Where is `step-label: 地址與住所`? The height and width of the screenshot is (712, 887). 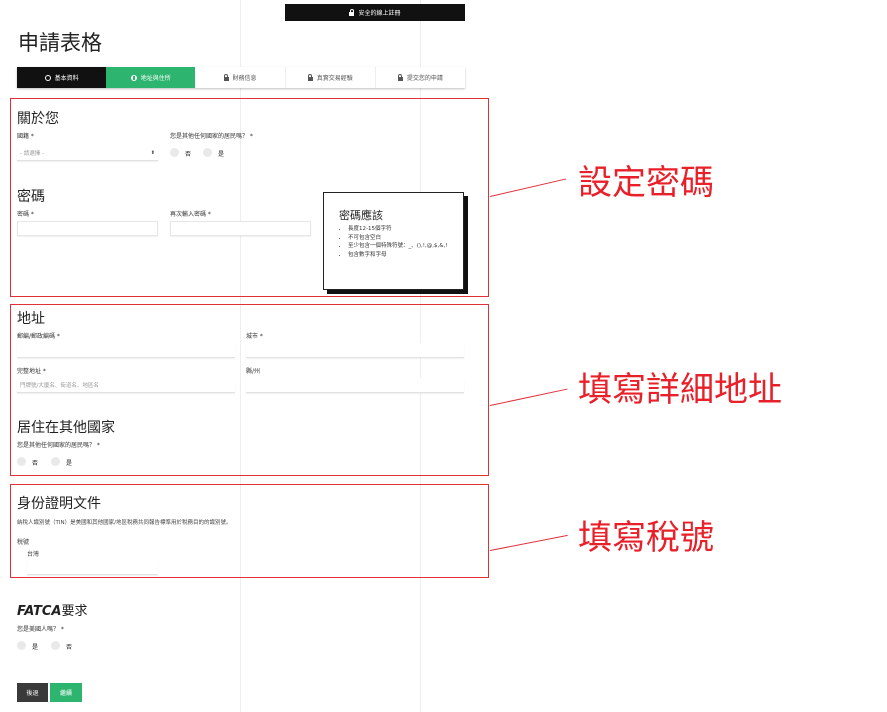
step-label: 地址與住所 is located at coordinates (155, 78).